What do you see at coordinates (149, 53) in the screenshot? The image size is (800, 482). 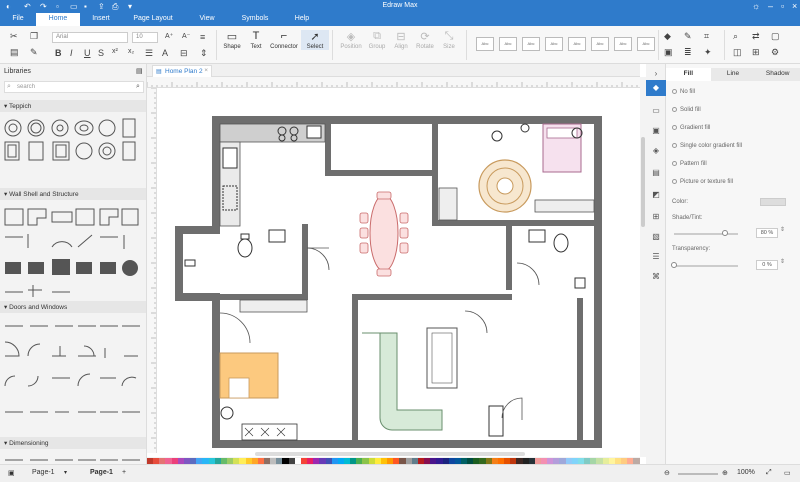 I see `bullets-icon: ☰` at bounding box center [149, 53].